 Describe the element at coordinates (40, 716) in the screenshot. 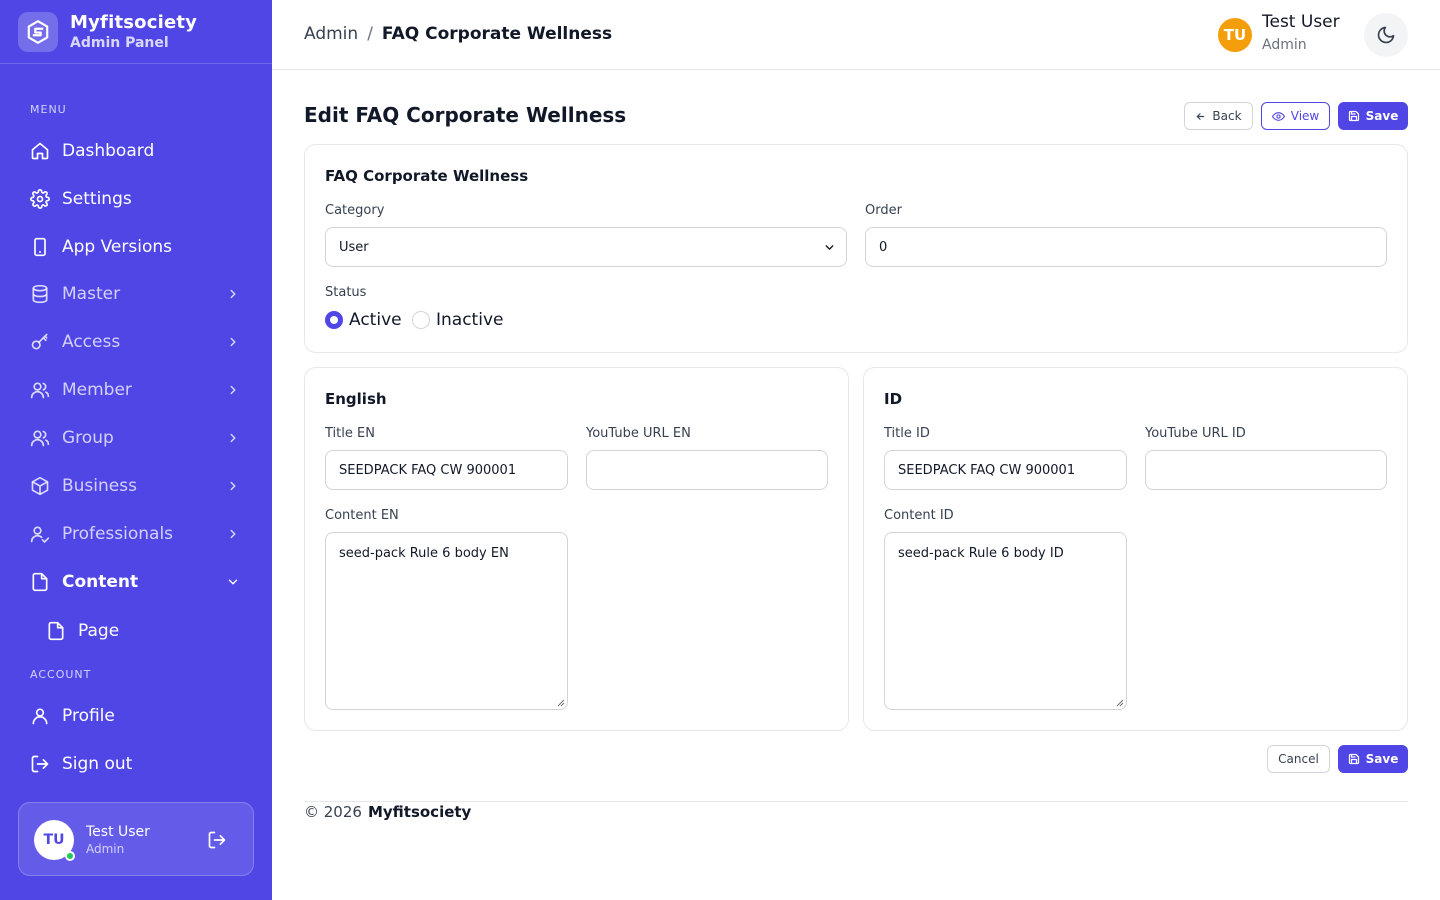

I see `user-icon` at that location.